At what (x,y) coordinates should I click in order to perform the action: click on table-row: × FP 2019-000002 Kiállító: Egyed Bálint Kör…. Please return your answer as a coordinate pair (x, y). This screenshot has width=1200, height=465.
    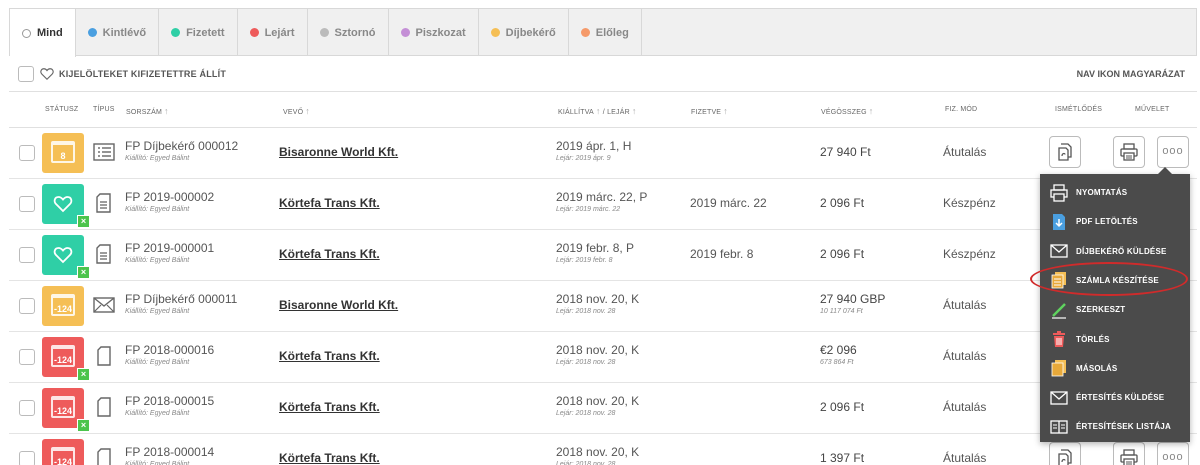
    Looking at the image, I should click on (603, 204).